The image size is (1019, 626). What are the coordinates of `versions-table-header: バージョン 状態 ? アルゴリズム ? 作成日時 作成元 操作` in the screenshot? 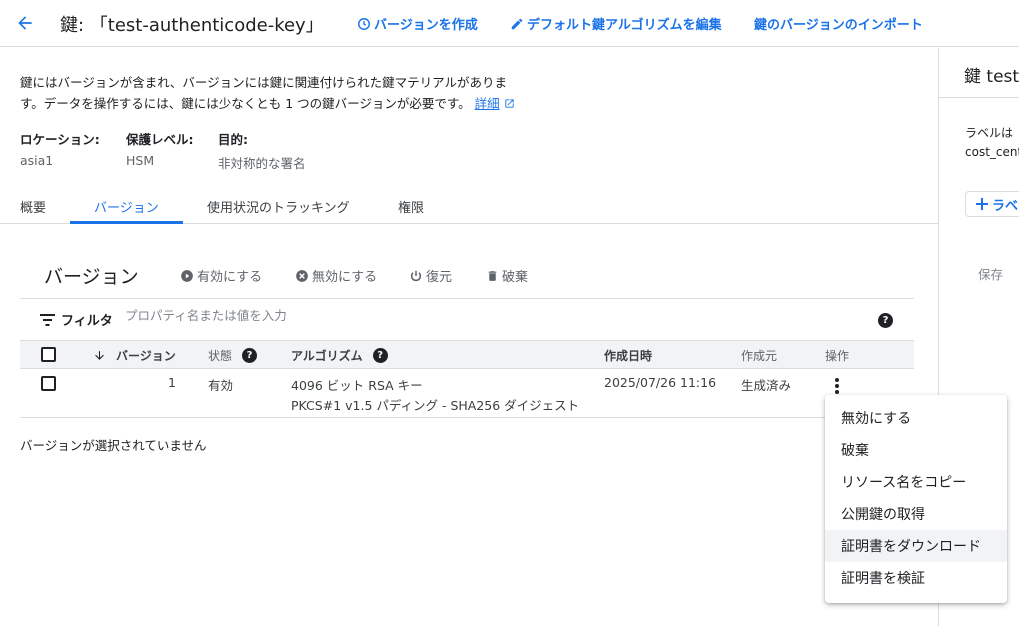 It's located at (467, 354).